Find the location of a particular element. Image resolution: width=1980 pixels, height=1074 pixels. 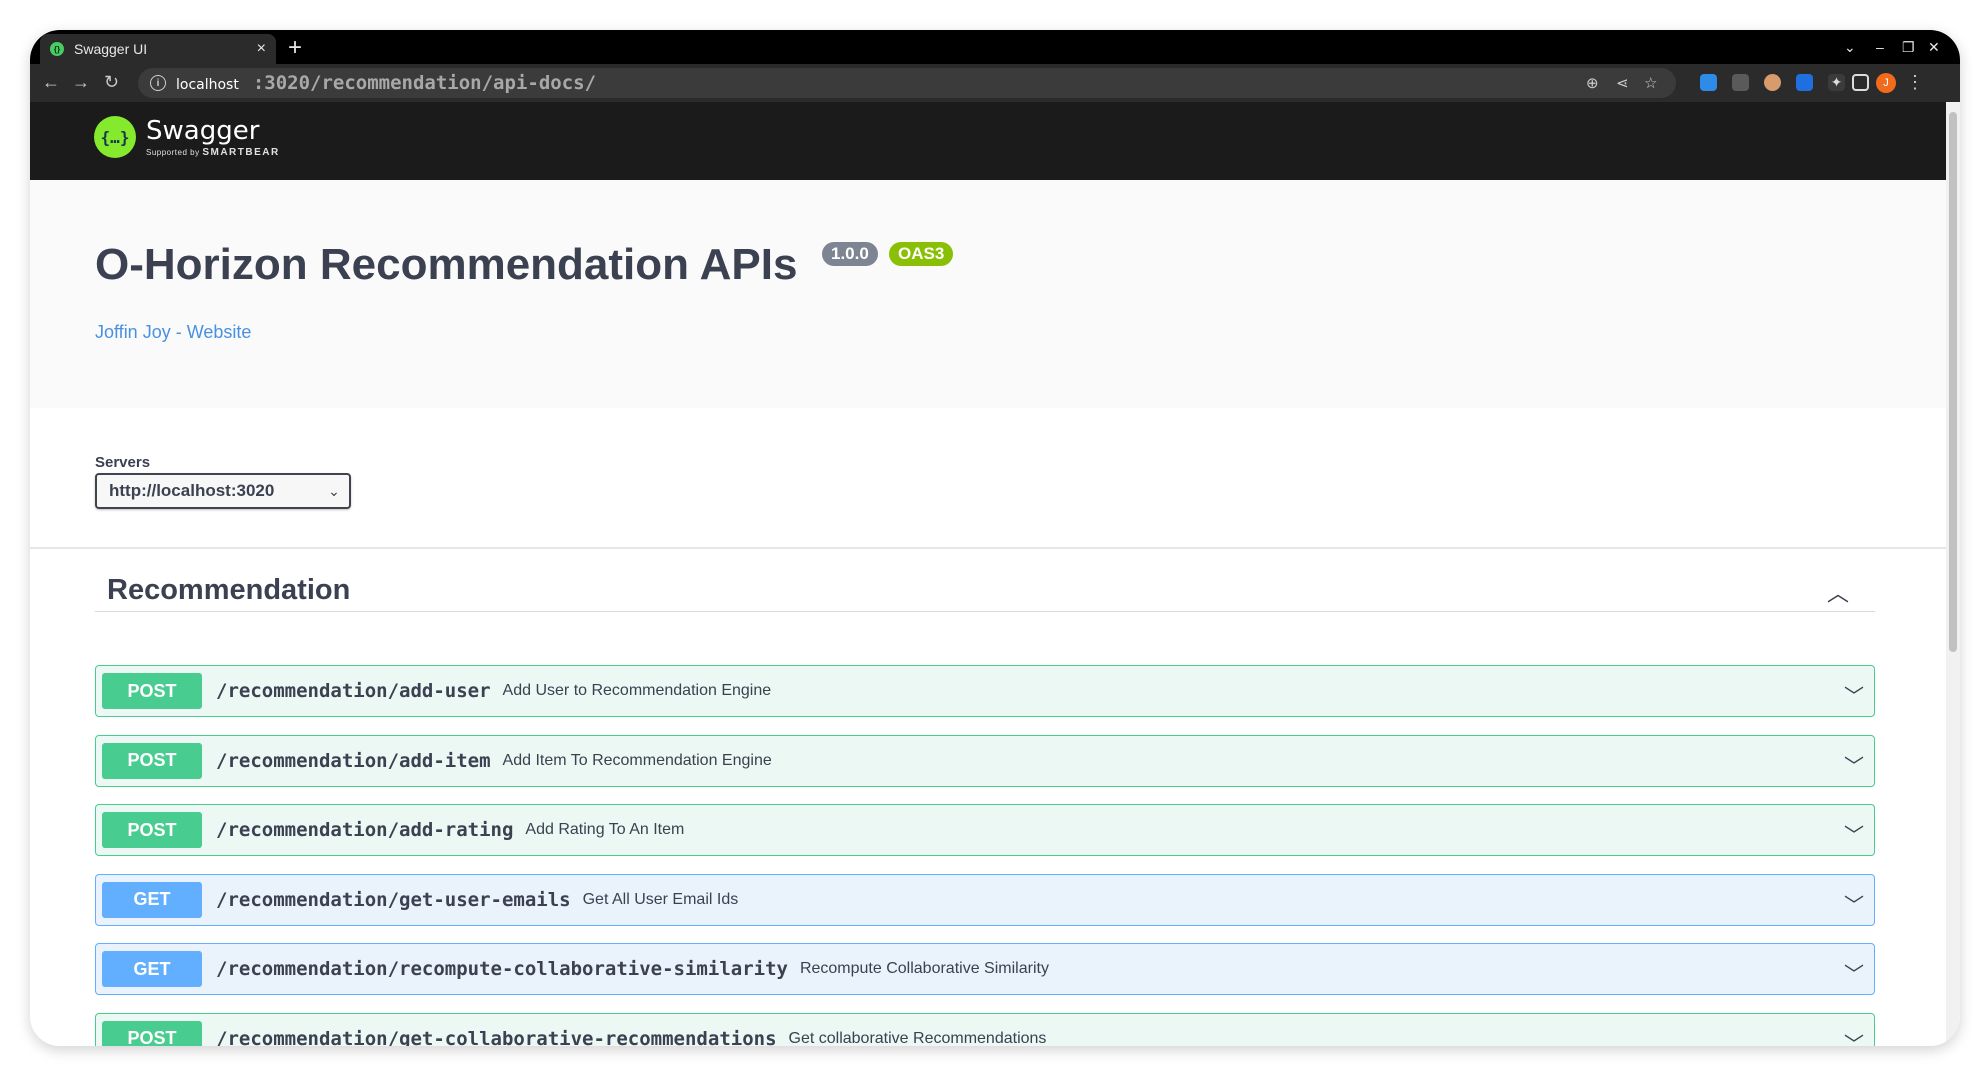

swagger-logo-icon: {…} is located at coordinates (115, 137).